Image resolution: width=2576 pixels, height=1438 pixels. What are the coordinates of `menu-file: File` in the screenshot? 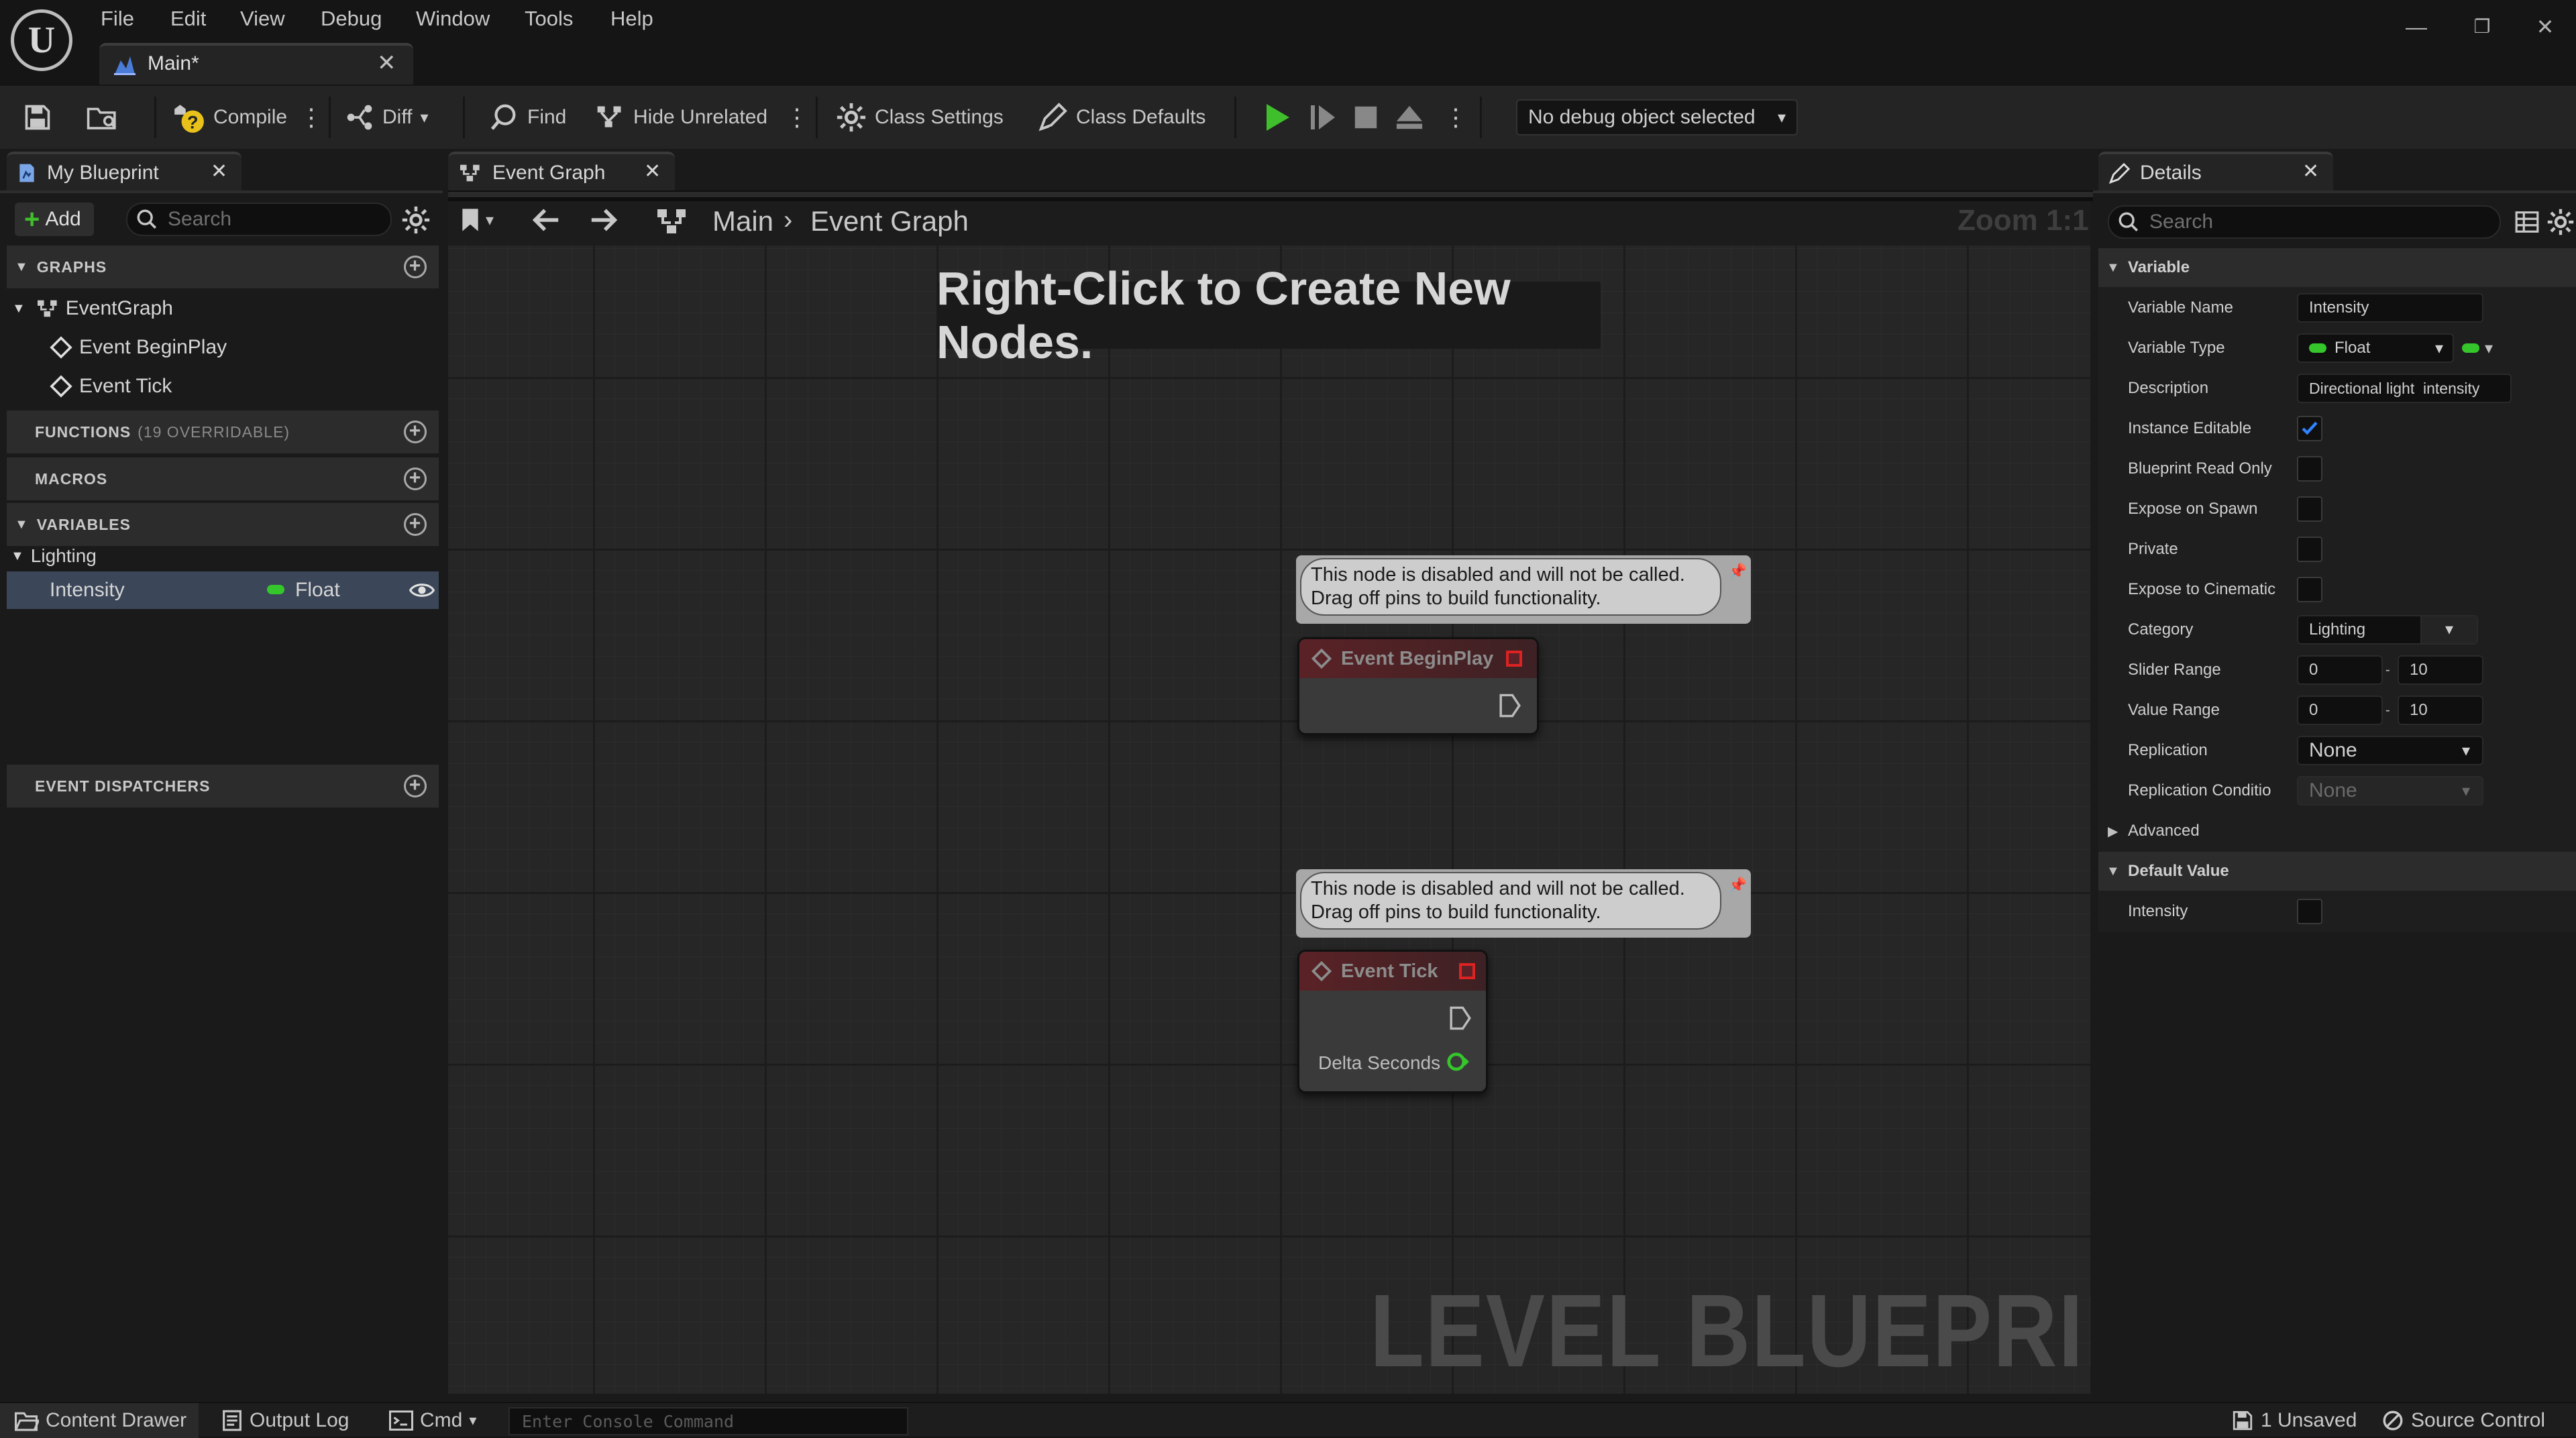 It's located at (117, 19).